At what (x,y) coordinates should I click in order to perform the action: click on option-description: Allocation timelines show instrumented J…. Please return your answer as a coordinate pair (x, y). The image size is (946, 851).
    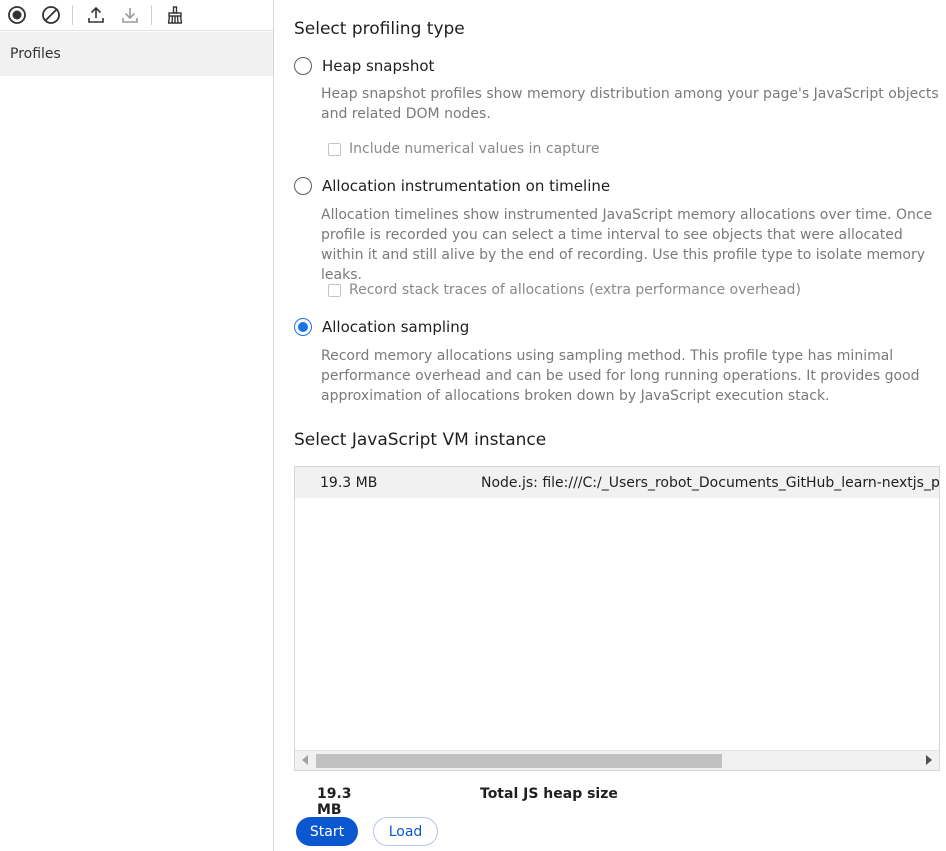
    Looking at the image, I should click on (627, 245).